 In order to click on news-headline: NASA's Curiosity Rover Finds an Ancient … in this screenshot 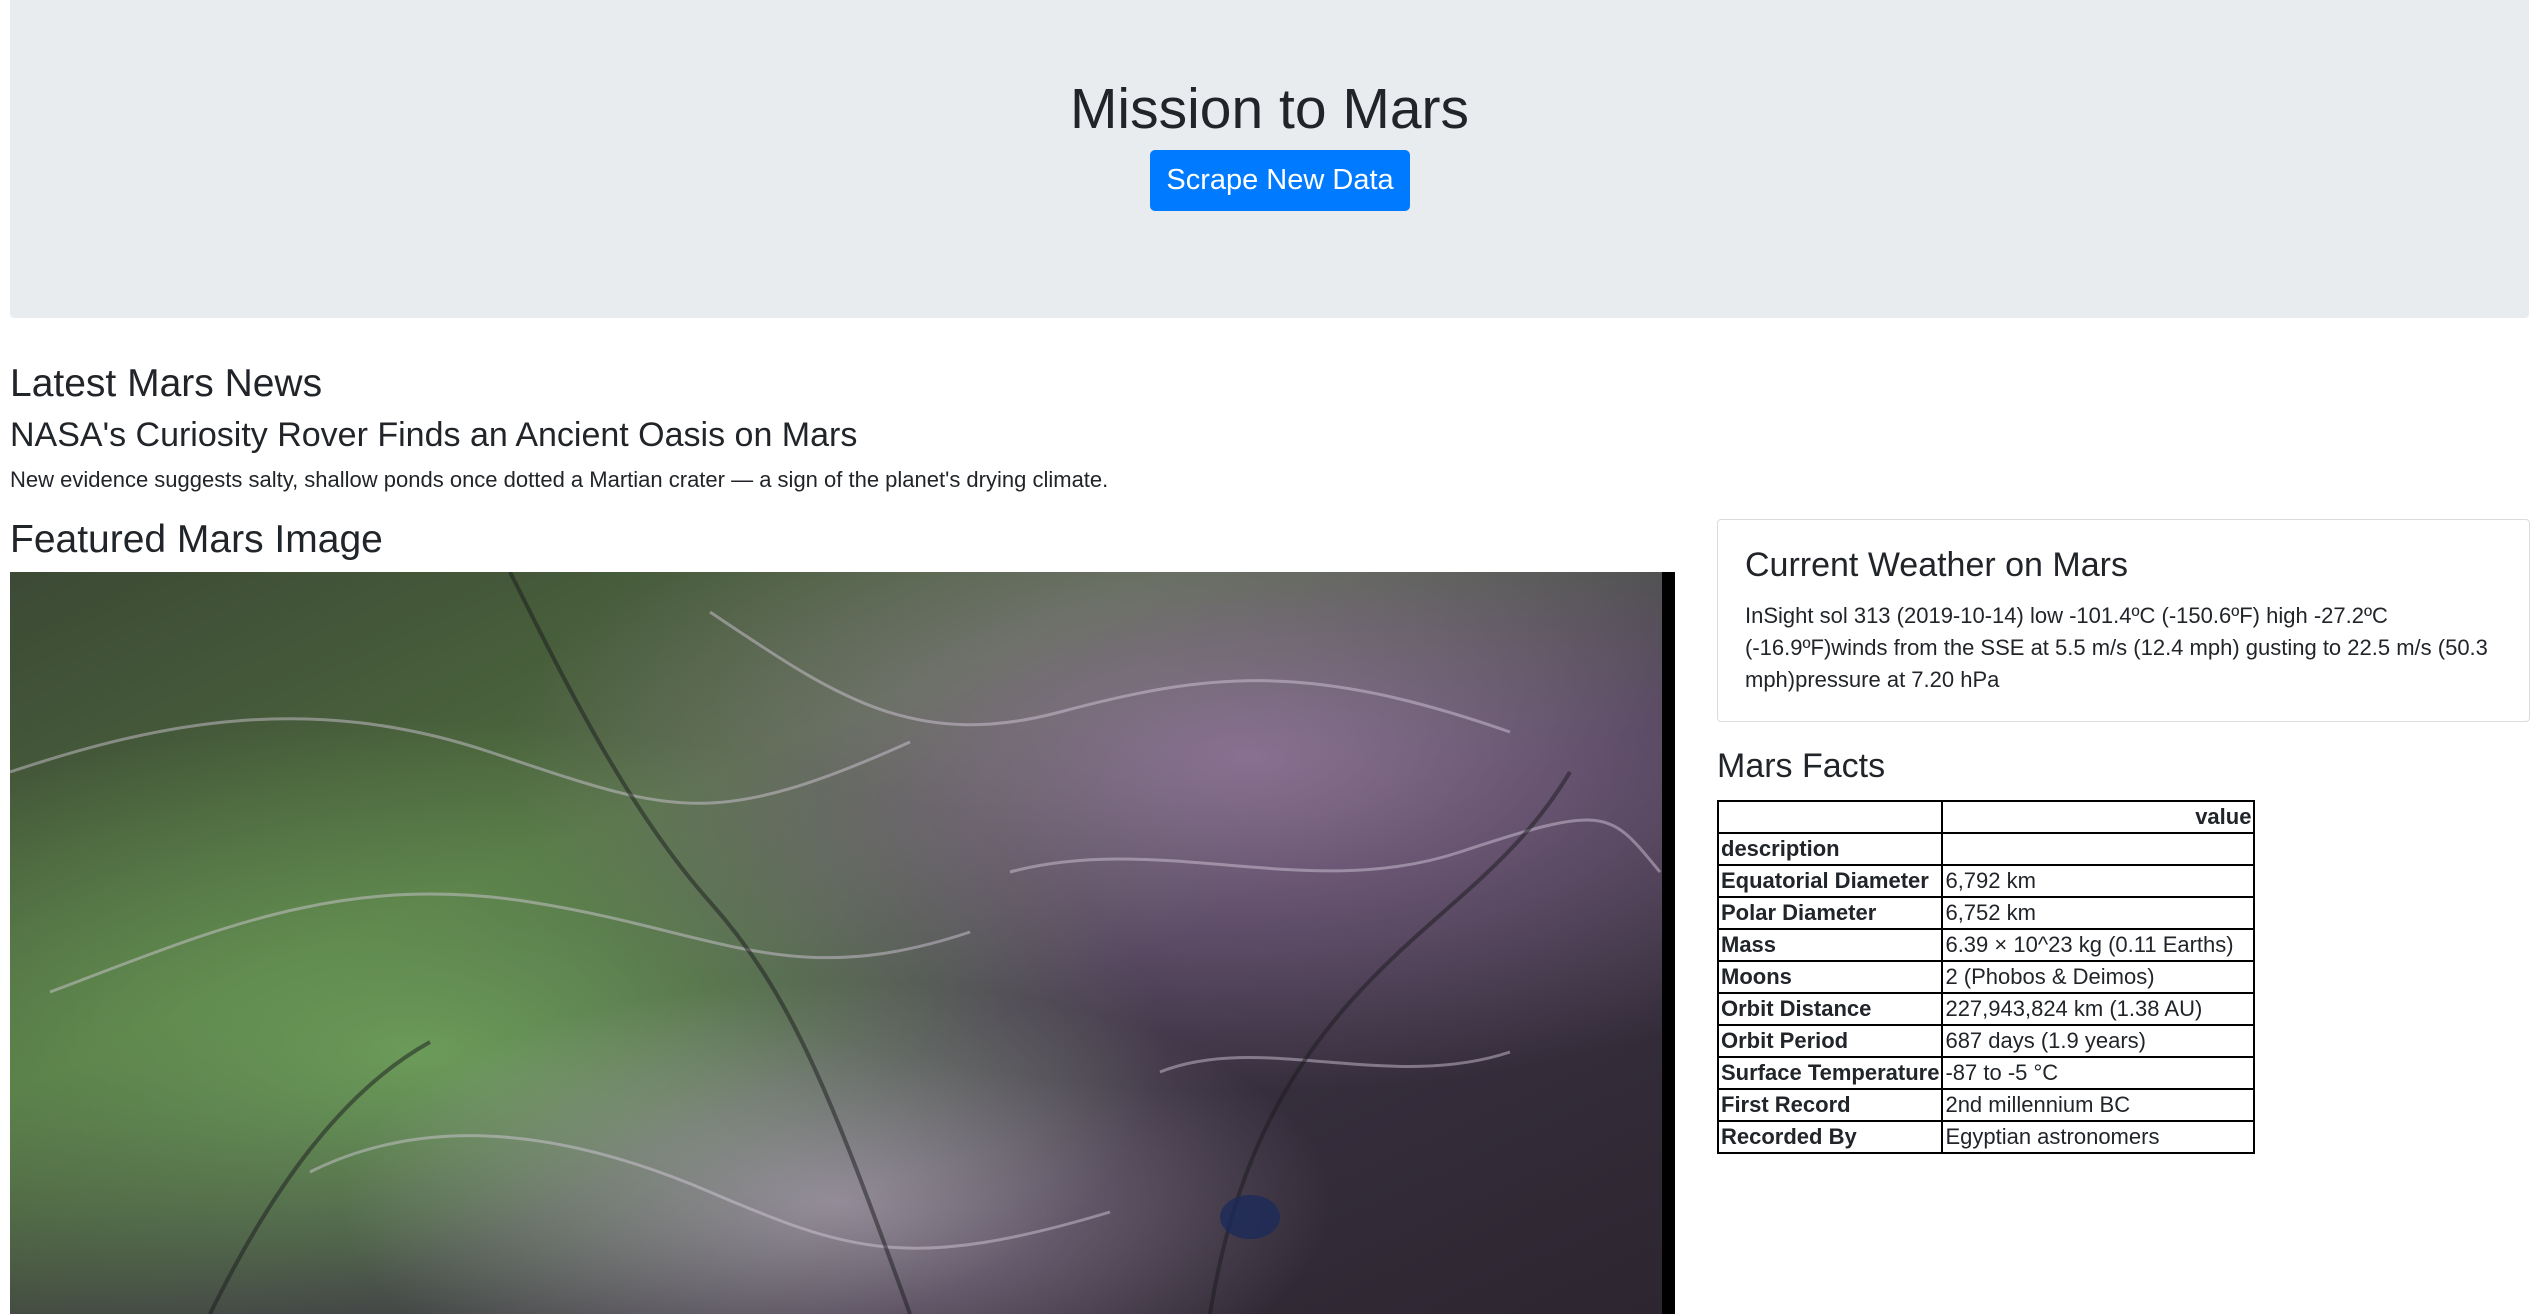, I will do `click(434, 435)`.